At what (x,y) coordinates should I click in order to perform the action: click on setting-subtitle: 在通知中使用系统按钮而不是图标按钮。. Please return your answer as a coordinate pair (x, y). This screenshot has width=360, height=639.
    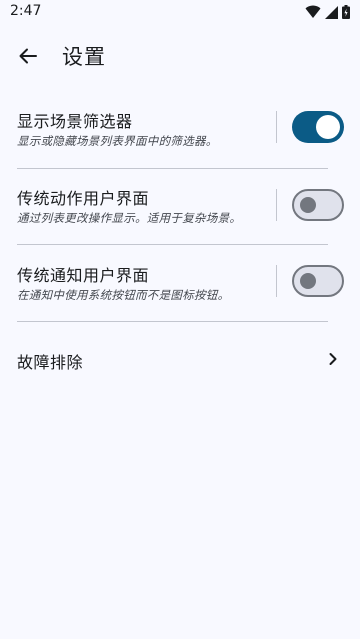
    Looking at the image, I should click on (123, 295).